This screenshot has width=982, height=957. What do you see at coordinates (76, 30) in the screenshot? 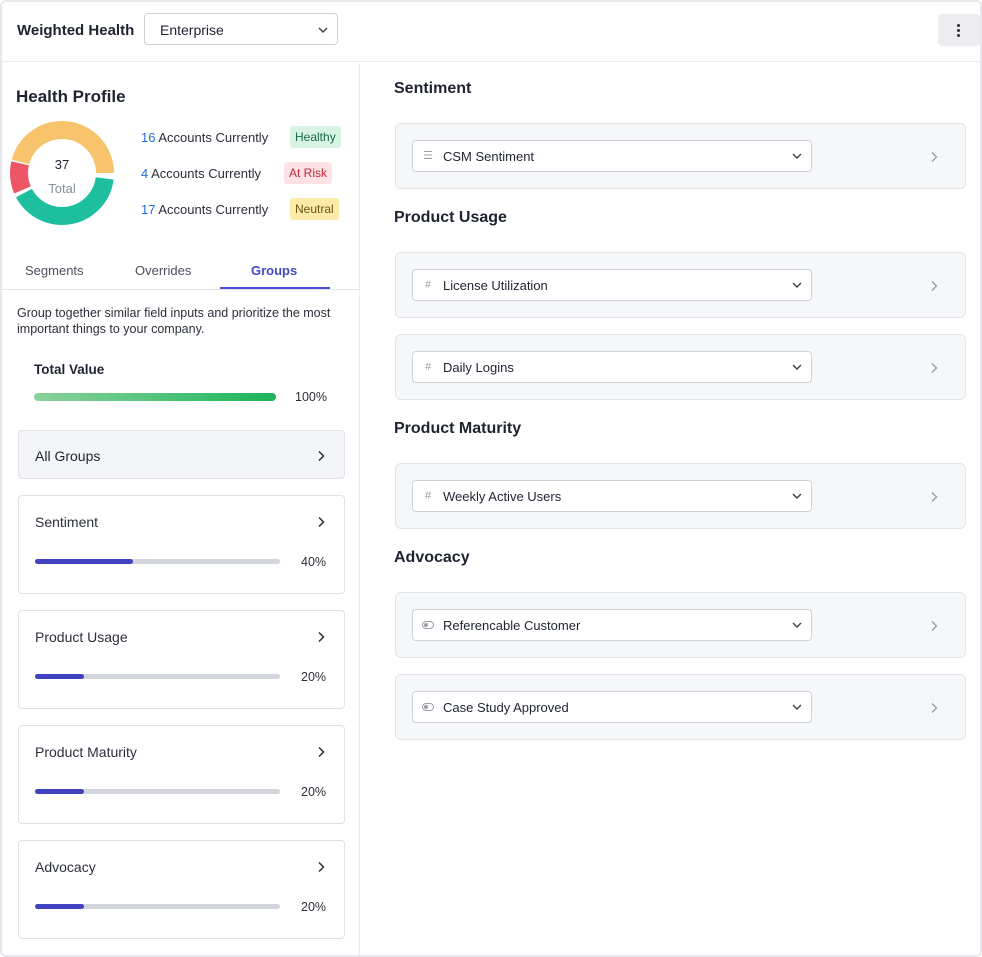
I see `page-title: Weighted Health` at bounding box center [76, 30].